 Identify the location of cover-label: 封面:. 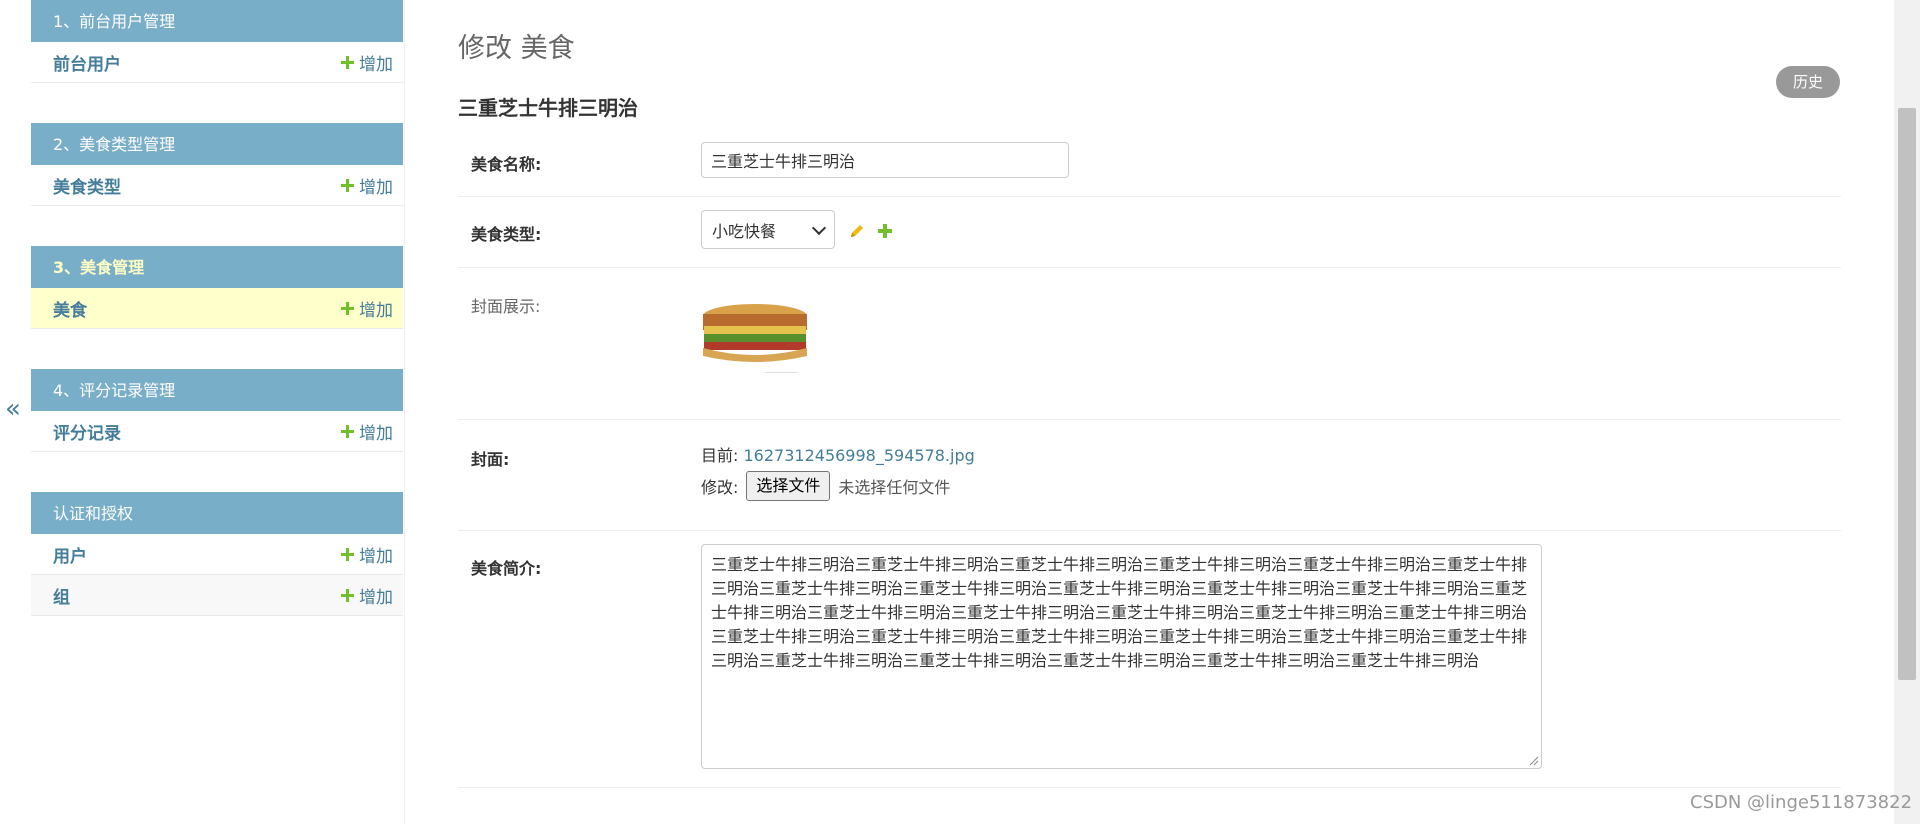
(490, 459).